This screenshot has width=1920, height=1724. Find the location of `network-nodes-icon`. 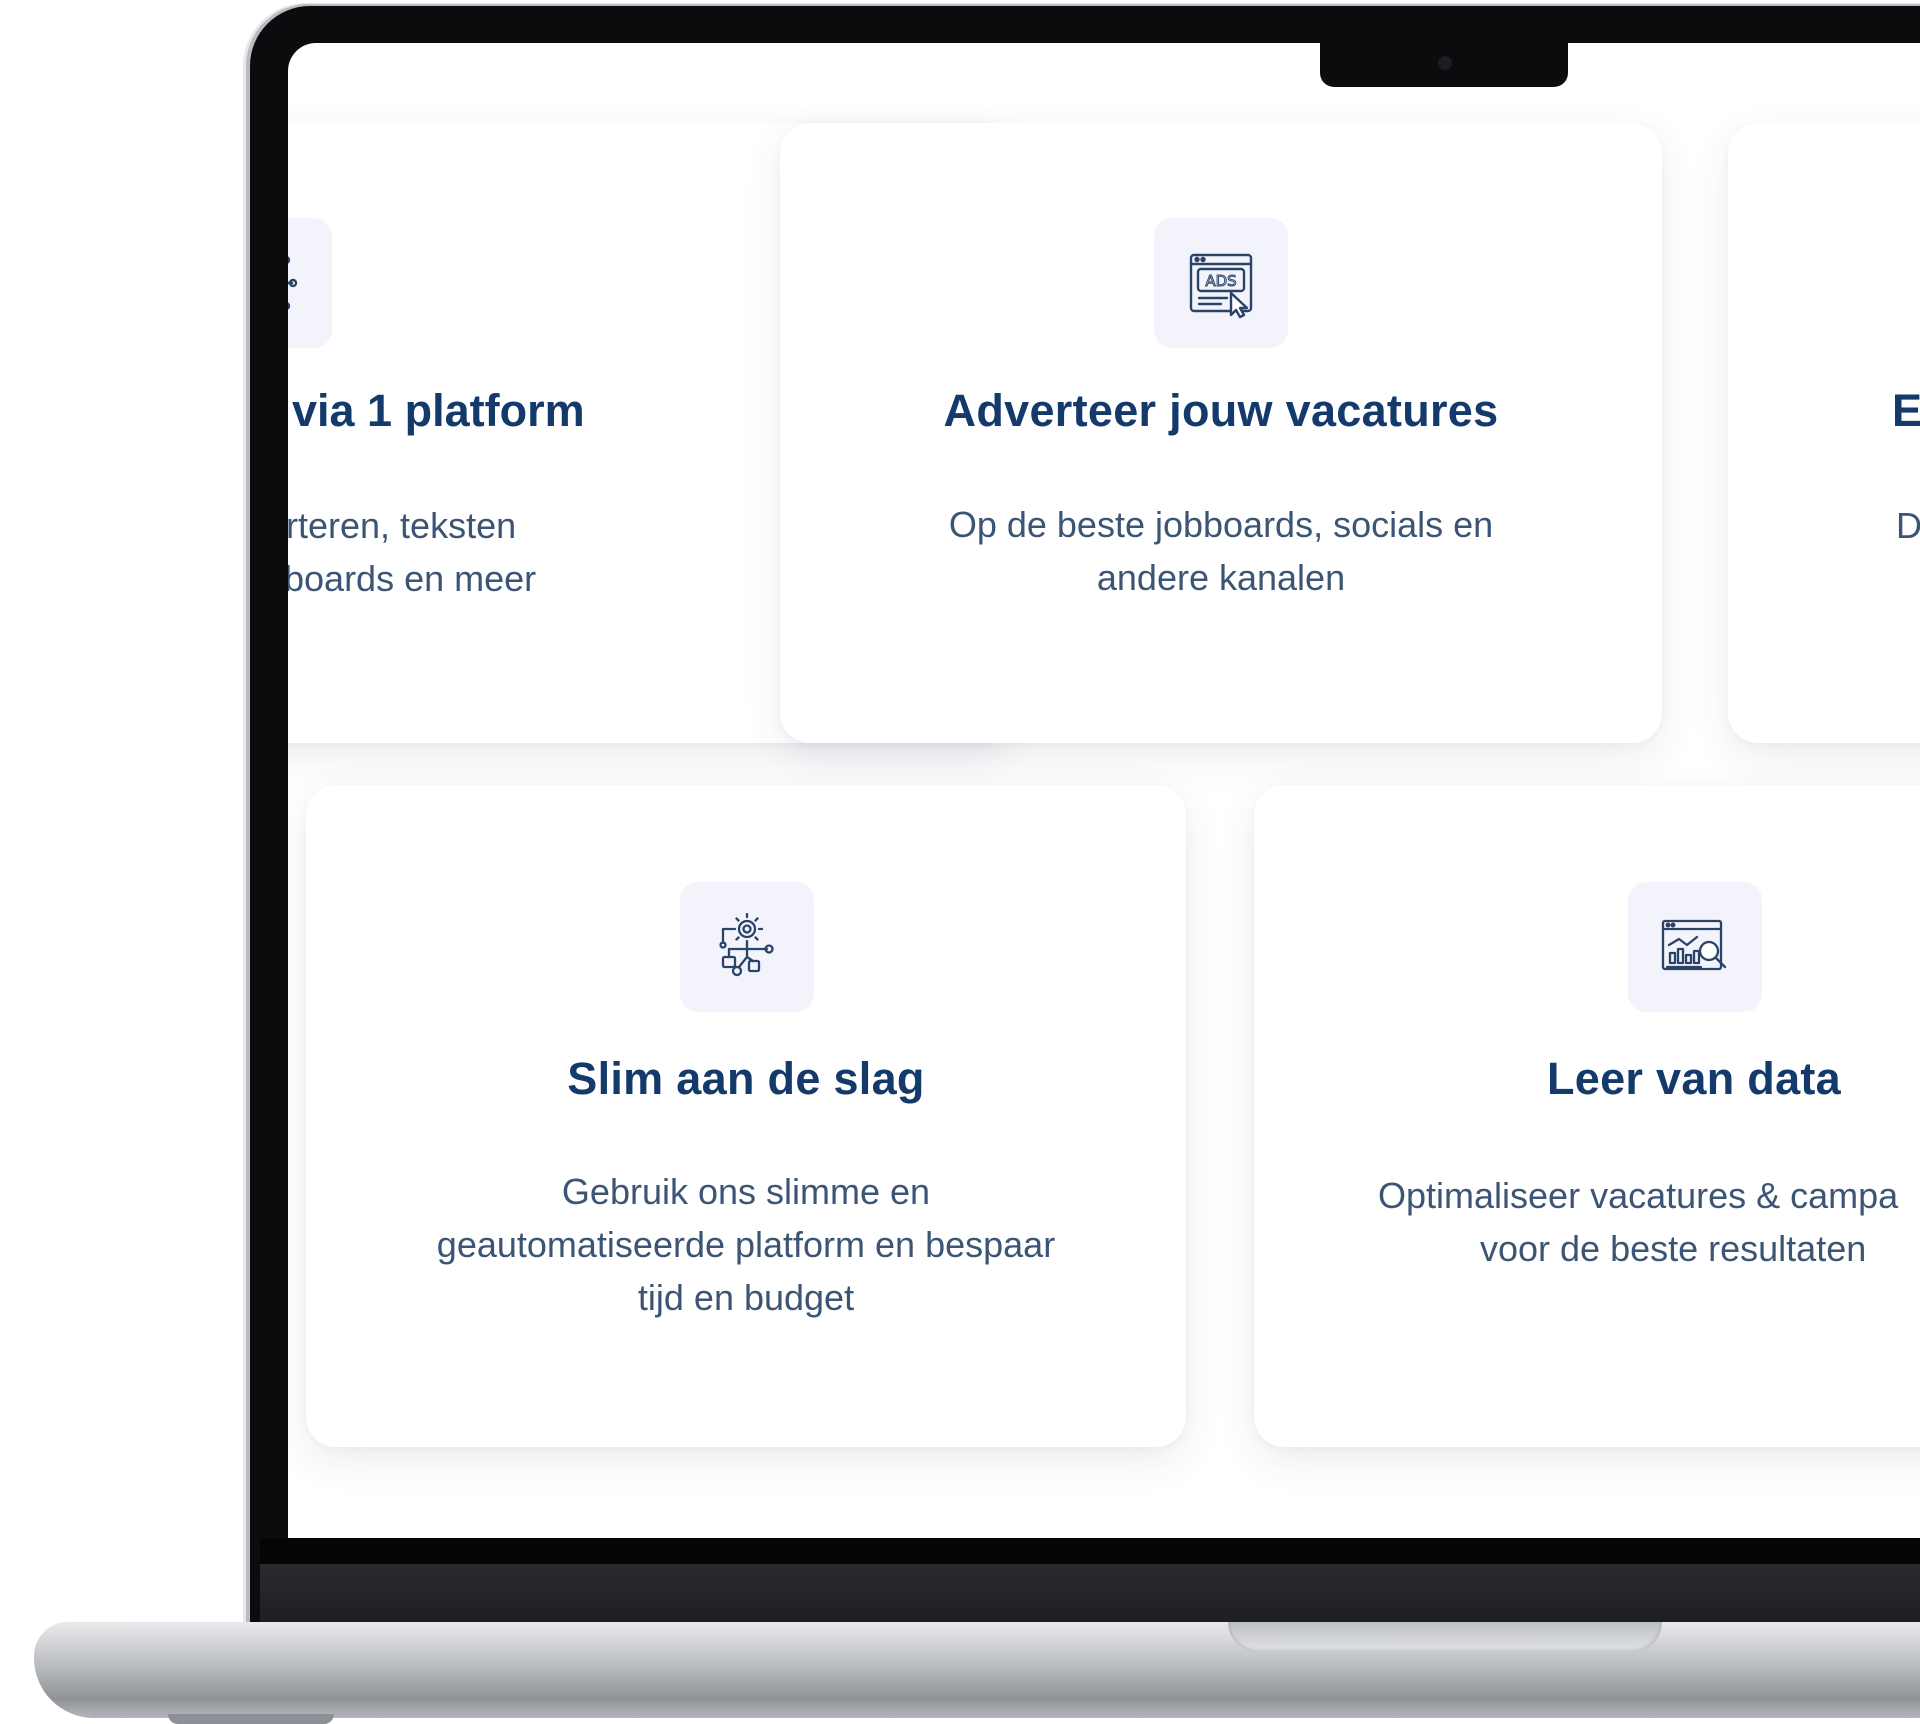

network-nodes-icon is located at coordinates (293, 283).